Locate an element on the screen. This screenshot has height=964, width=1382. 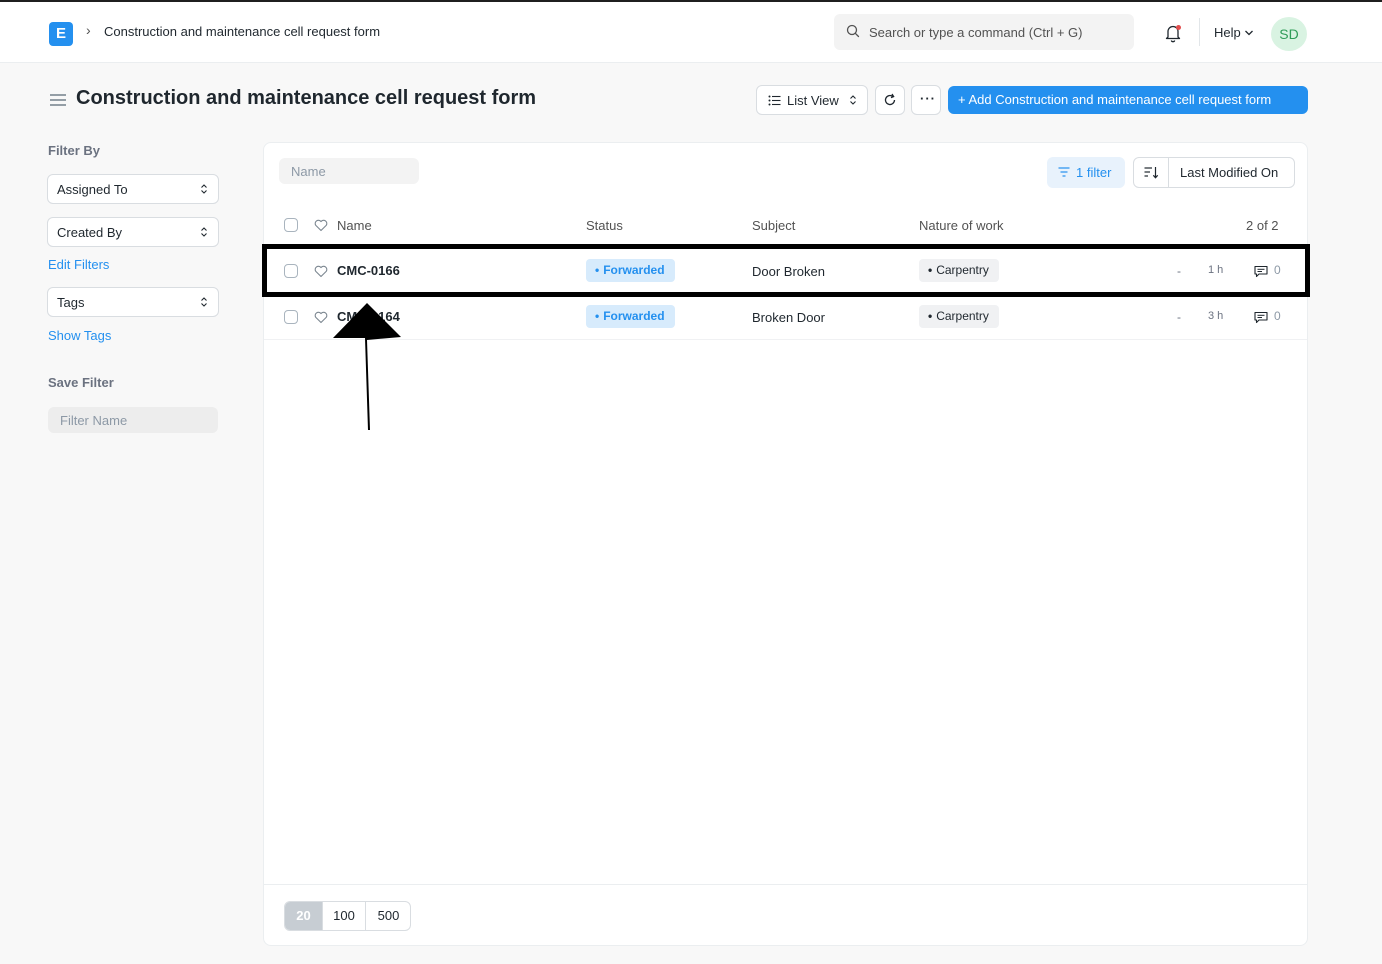
search-placeholder: Search or type a command (Ctrl + G) is located at coordinates (976, 32).